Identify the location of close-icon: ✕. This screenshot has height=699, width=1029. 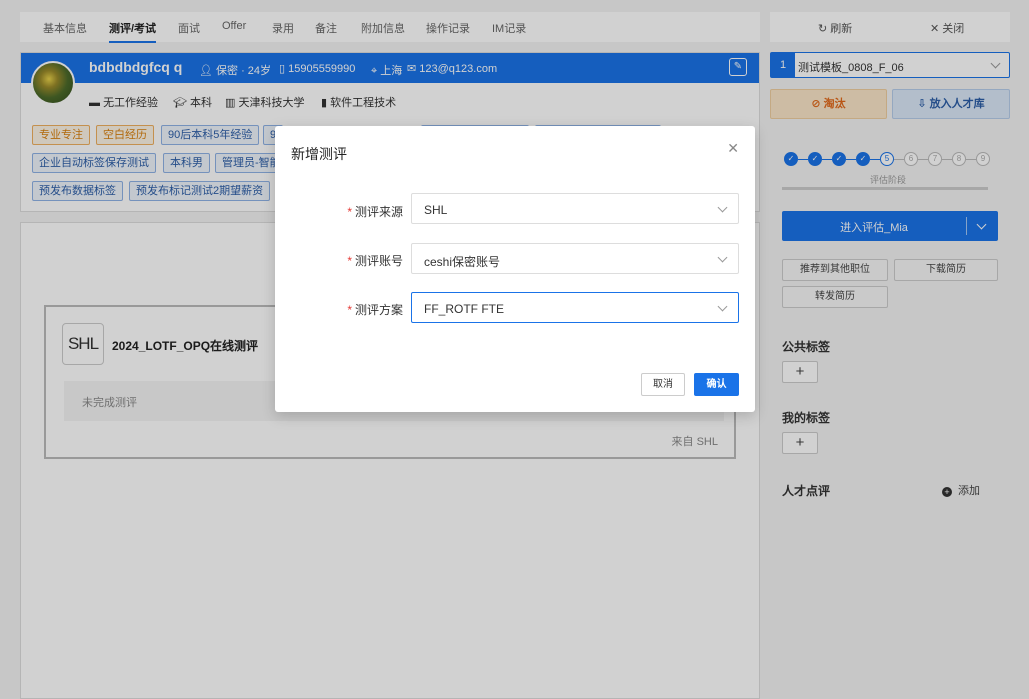
(733, 148).